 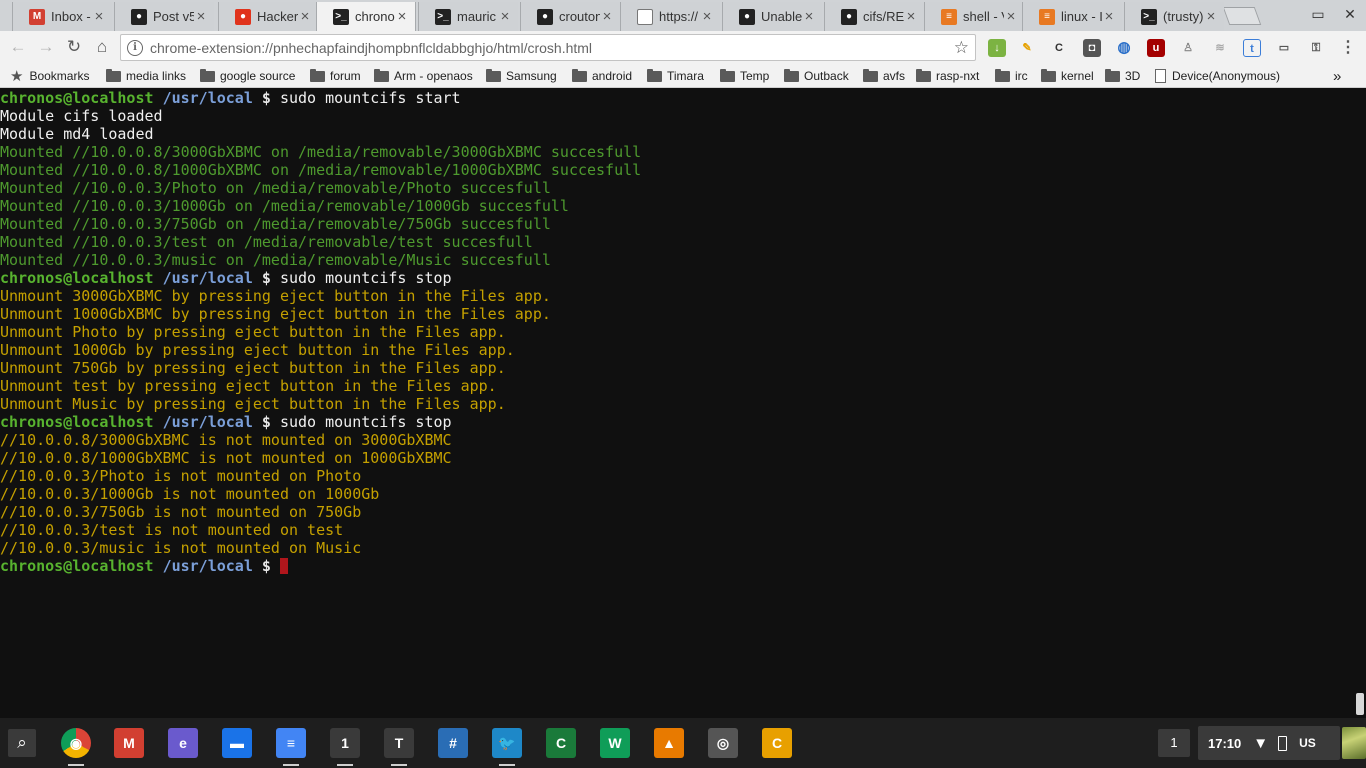 What do you see at coordinates (1059, 48) in the screenshot?
I see `extension-crosh-icon: C` at bounding box center [1059, 48].